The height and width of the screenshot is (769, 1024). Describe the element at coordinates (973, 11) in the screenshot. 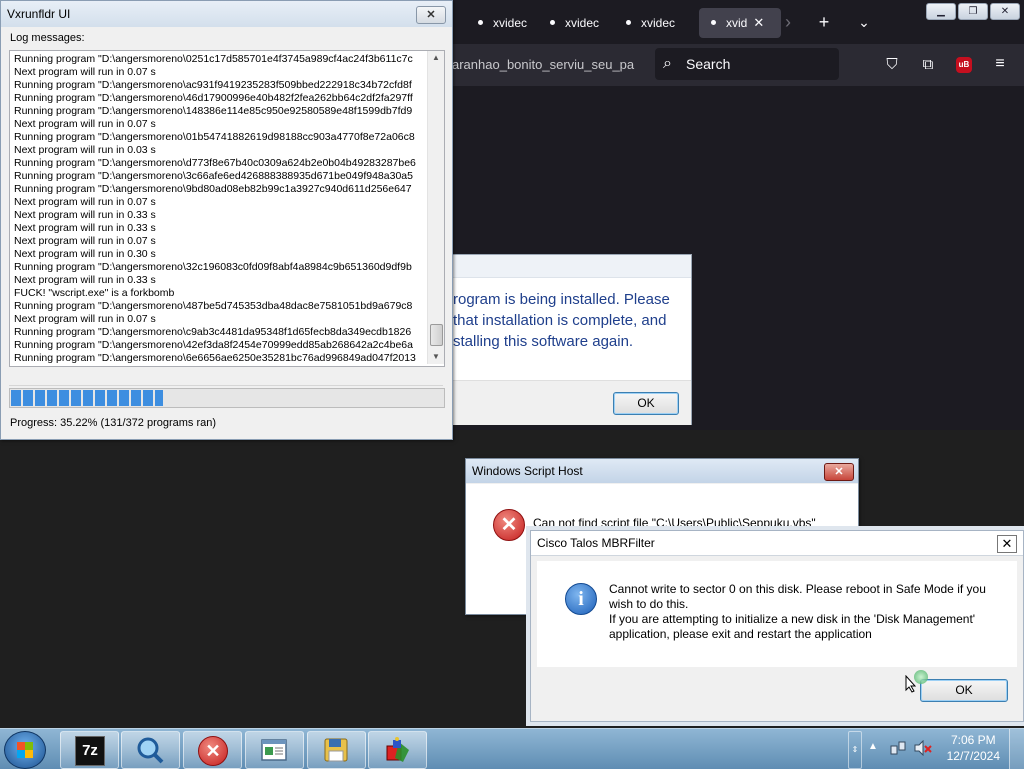

I see `maximize-button: ❐` at that location.